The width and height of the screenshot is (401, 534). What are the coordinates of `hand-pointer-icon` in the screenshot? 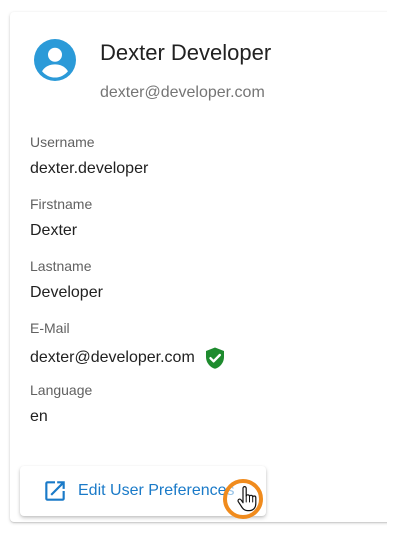 It's located at (247, 499).